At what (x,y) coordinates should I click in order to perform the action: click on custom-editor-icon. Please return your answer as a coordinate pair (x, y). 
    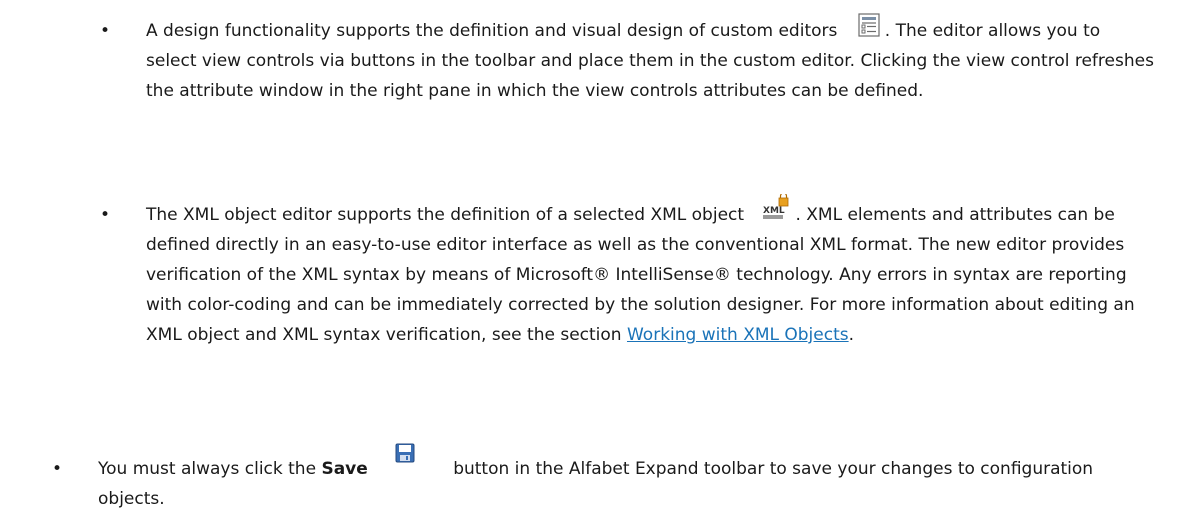
    Looking at the image, I should click on (869, 25).